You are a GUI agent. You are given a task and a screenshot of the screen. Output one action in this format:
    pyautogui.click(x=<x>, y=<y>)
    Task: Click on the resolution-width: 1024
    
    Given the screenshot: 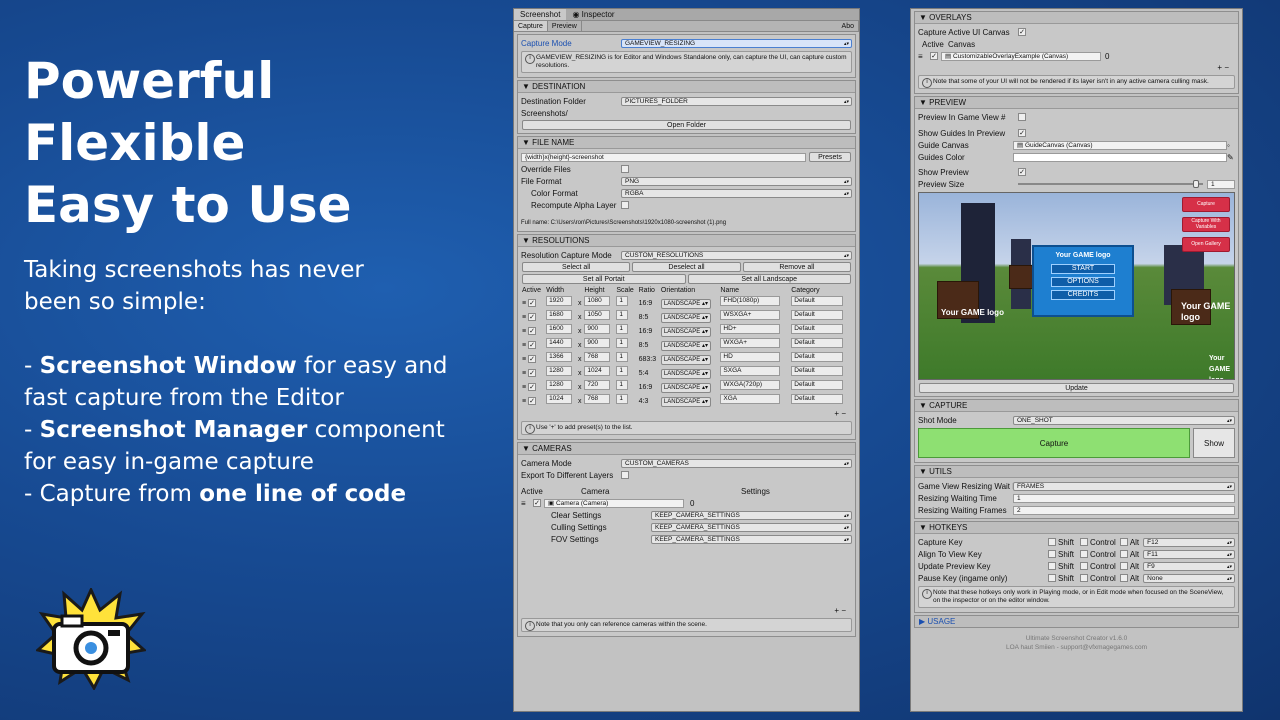 What is the action you would take?
    pyautogui.click(x=559, y=399)
    